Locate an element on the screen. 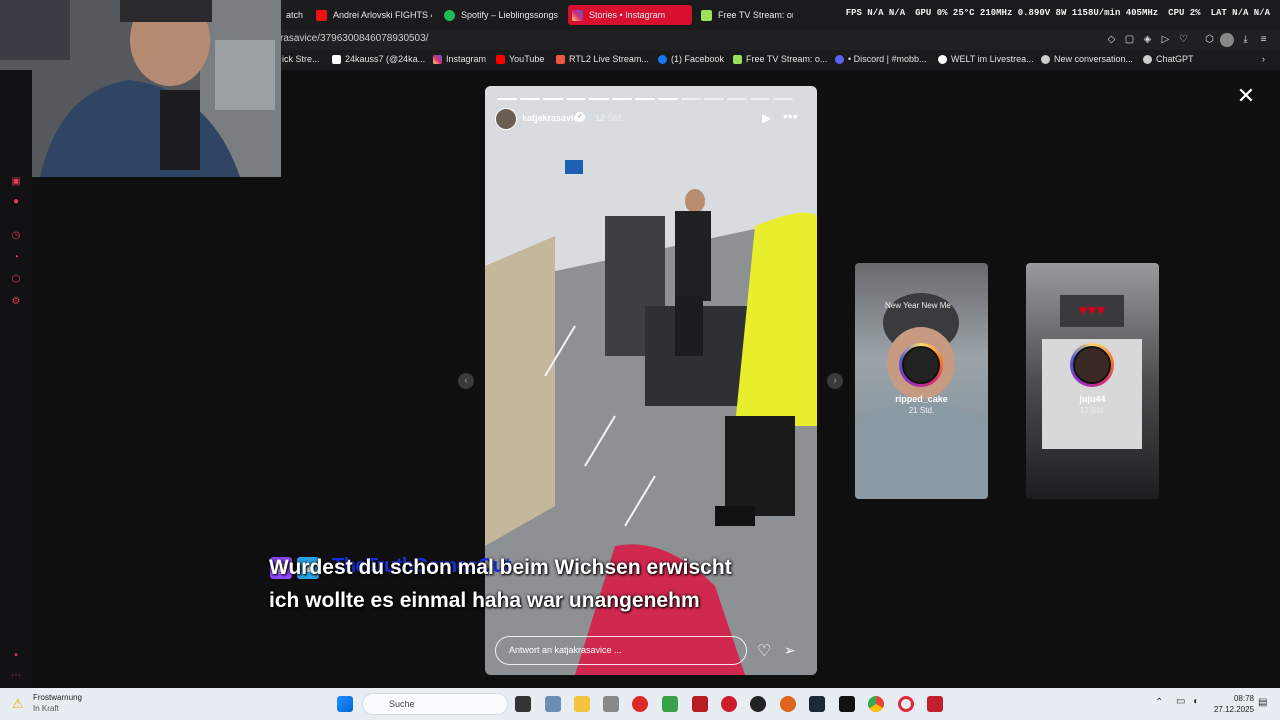 The image size is (1280, 720). windows-start-icon is located at coordinates (345, 704).